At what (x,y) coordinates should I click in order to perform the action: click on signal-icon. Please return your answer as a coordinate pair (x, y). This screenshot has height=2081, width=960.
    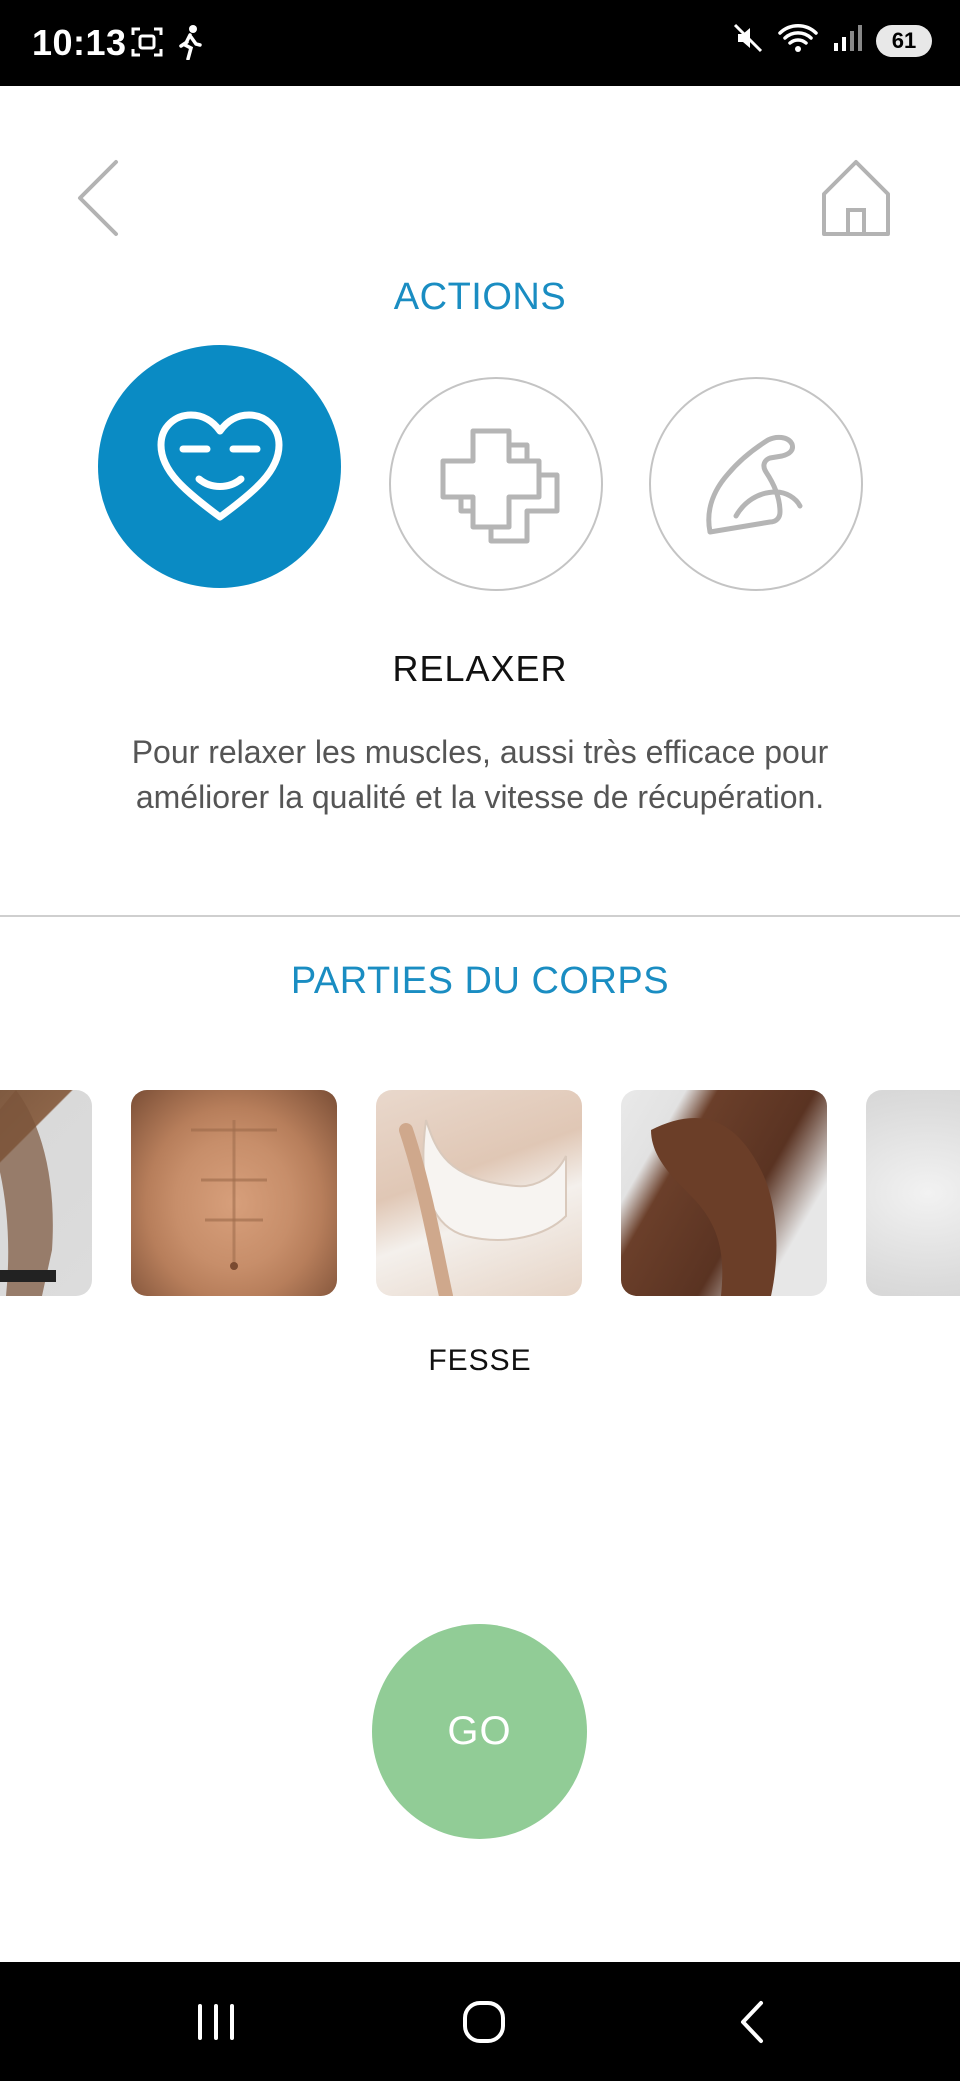
    Looking at the image, I should click on (847, 40).